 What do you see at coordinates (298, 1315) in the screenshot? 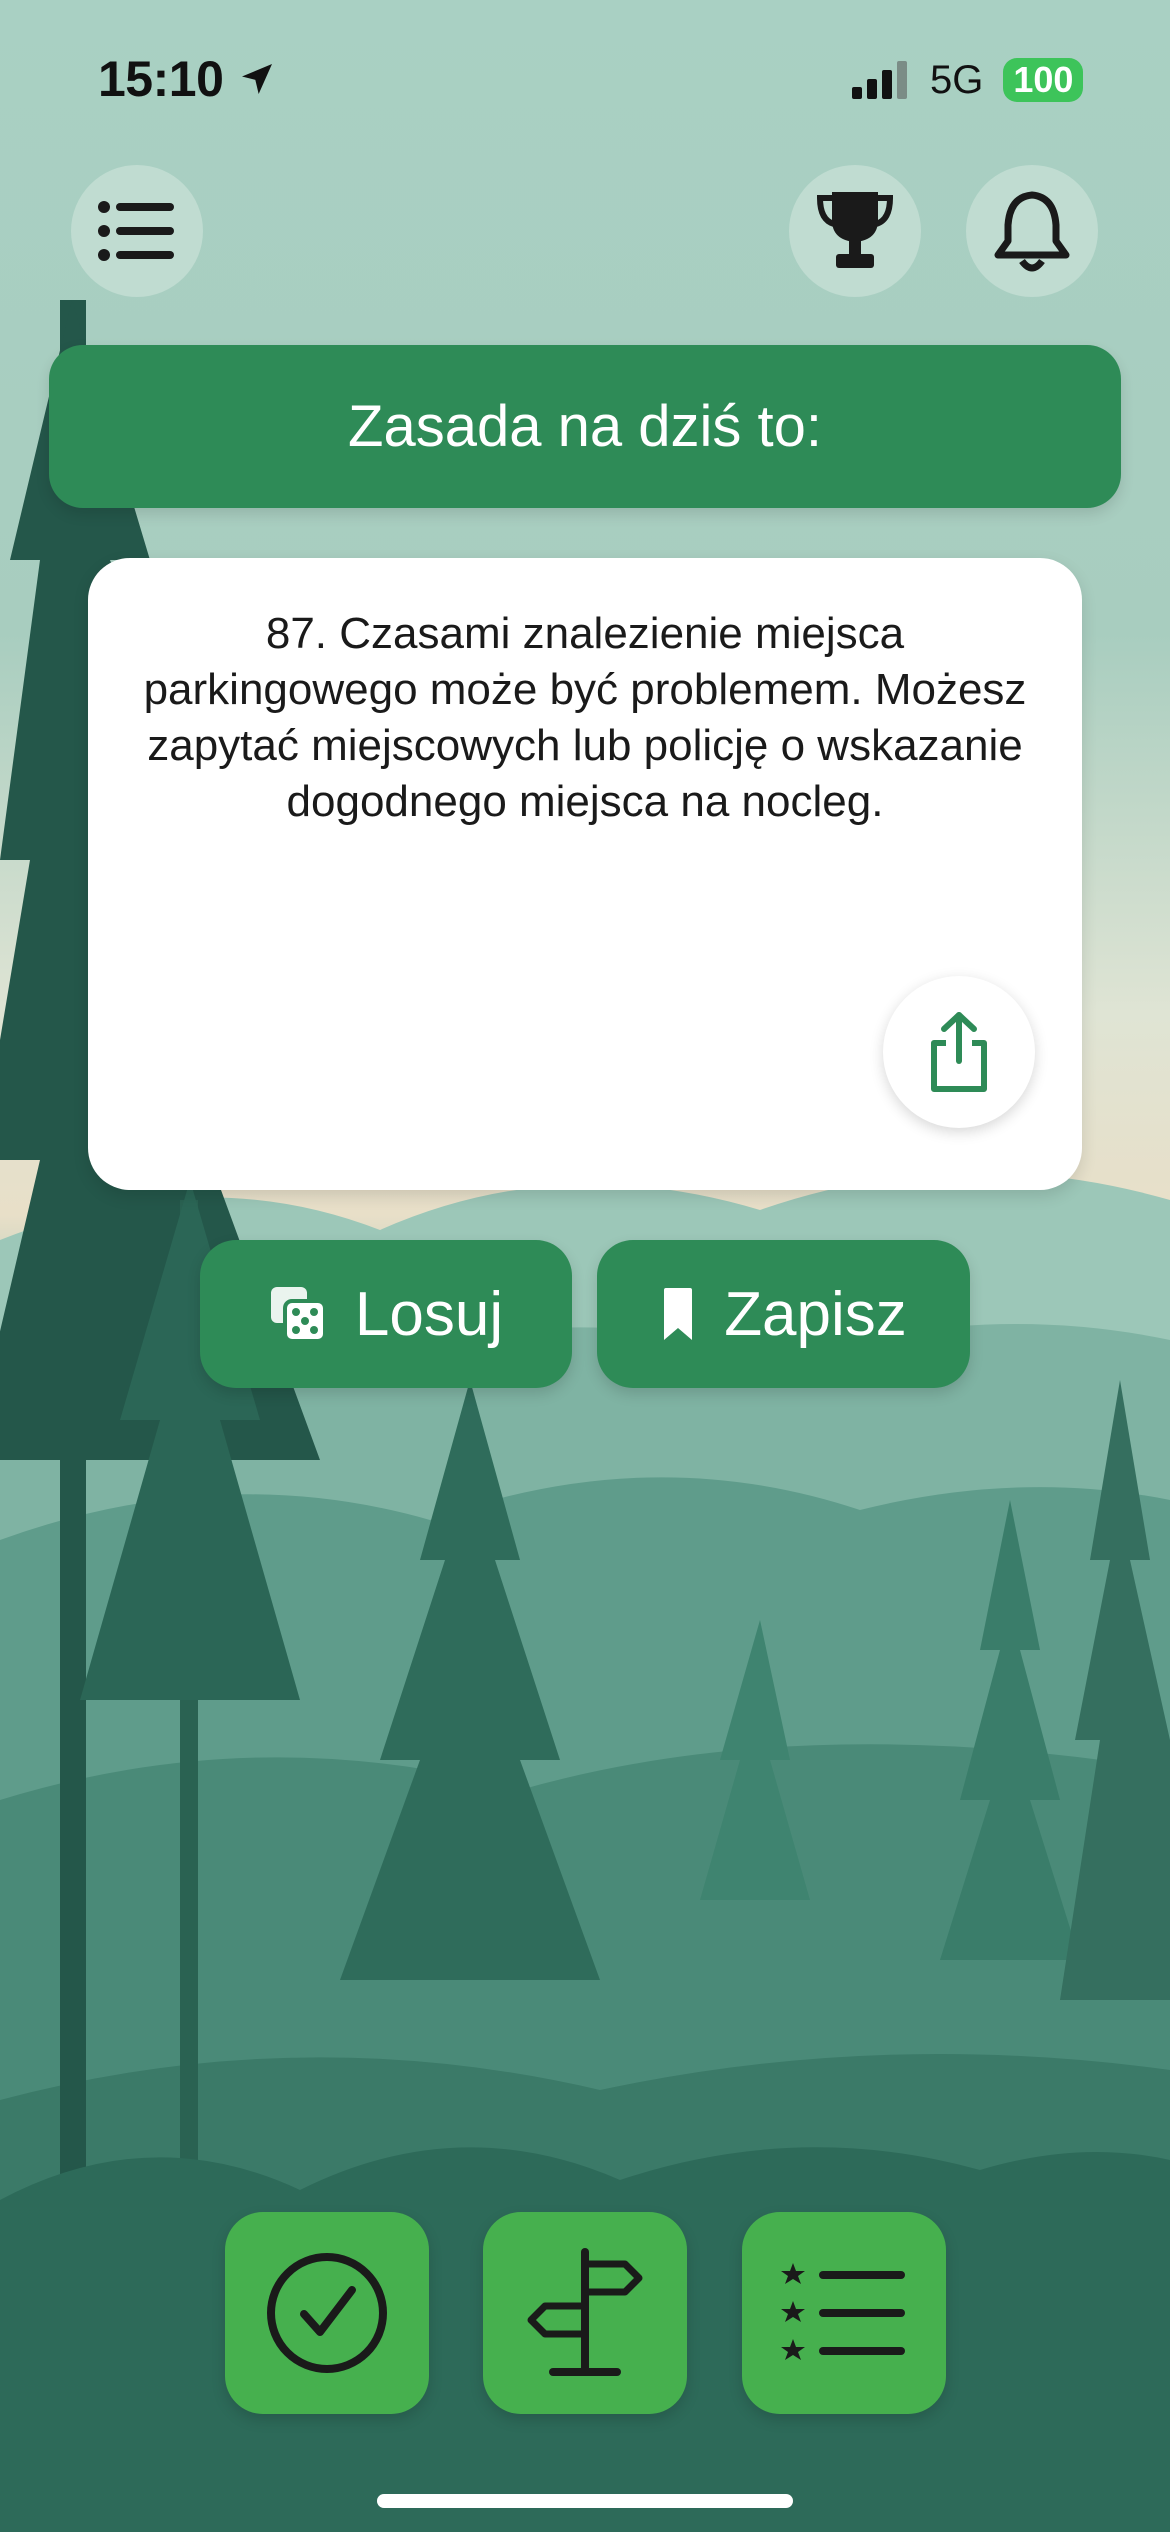
I see `dice-icon` at bounding box center [298, 1315].